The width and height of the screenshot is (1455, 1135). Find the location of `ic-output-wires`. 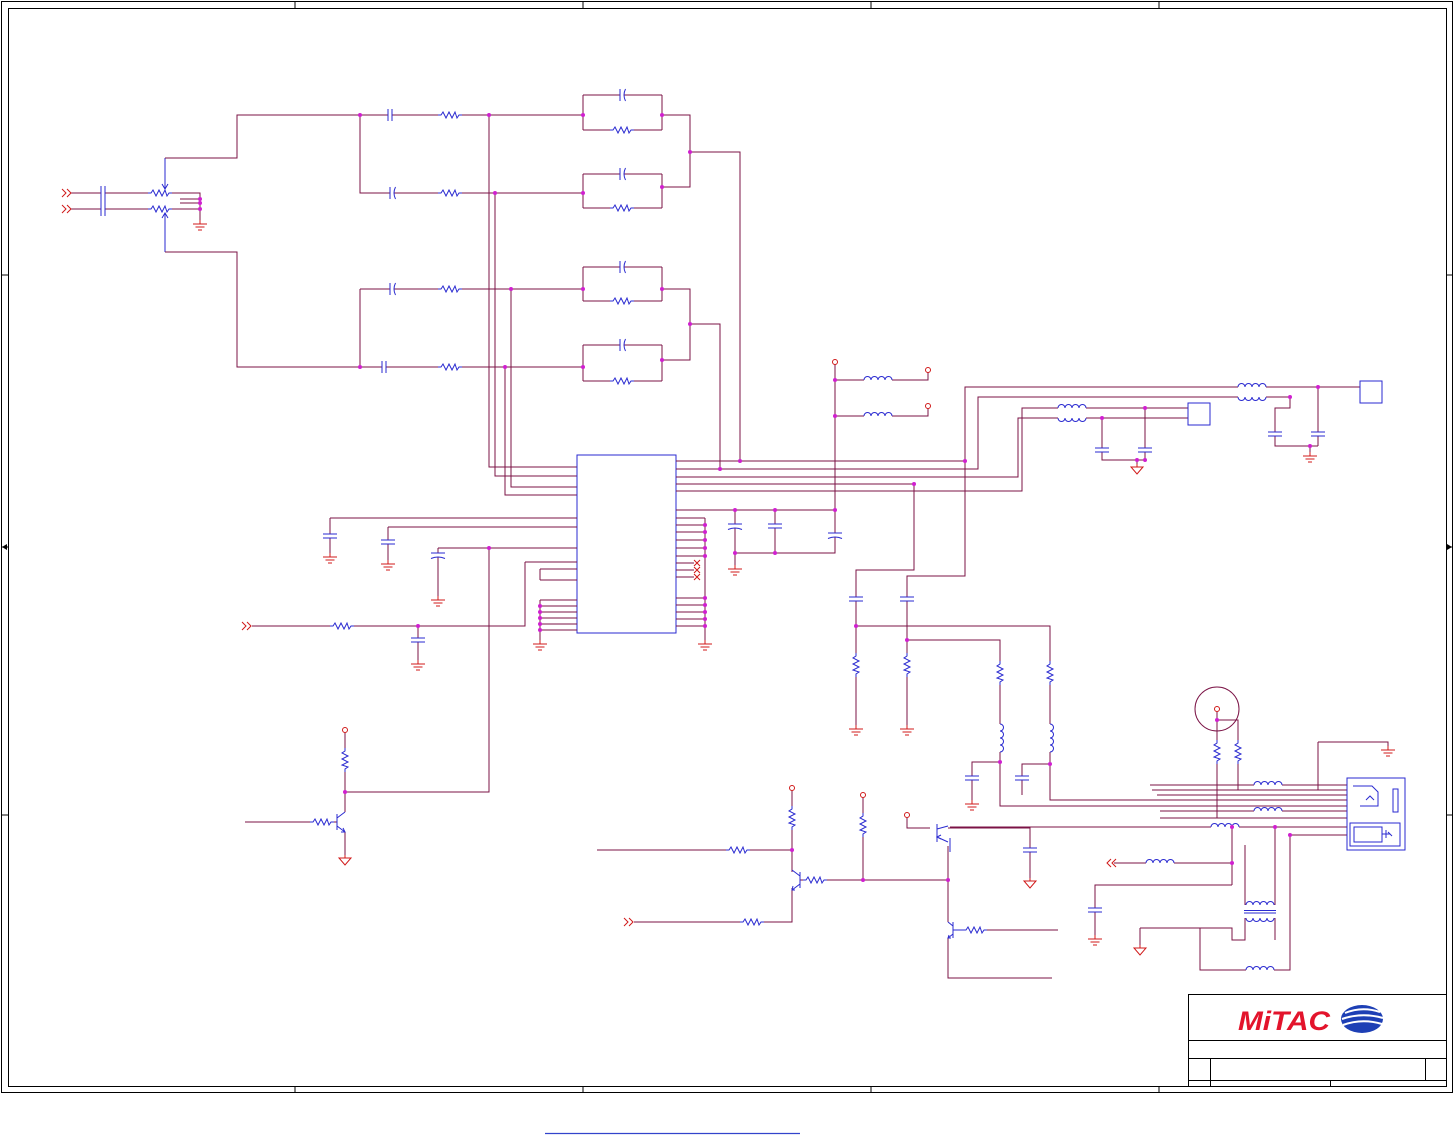

ic-output-wires is located at coordinates (1018, 439).